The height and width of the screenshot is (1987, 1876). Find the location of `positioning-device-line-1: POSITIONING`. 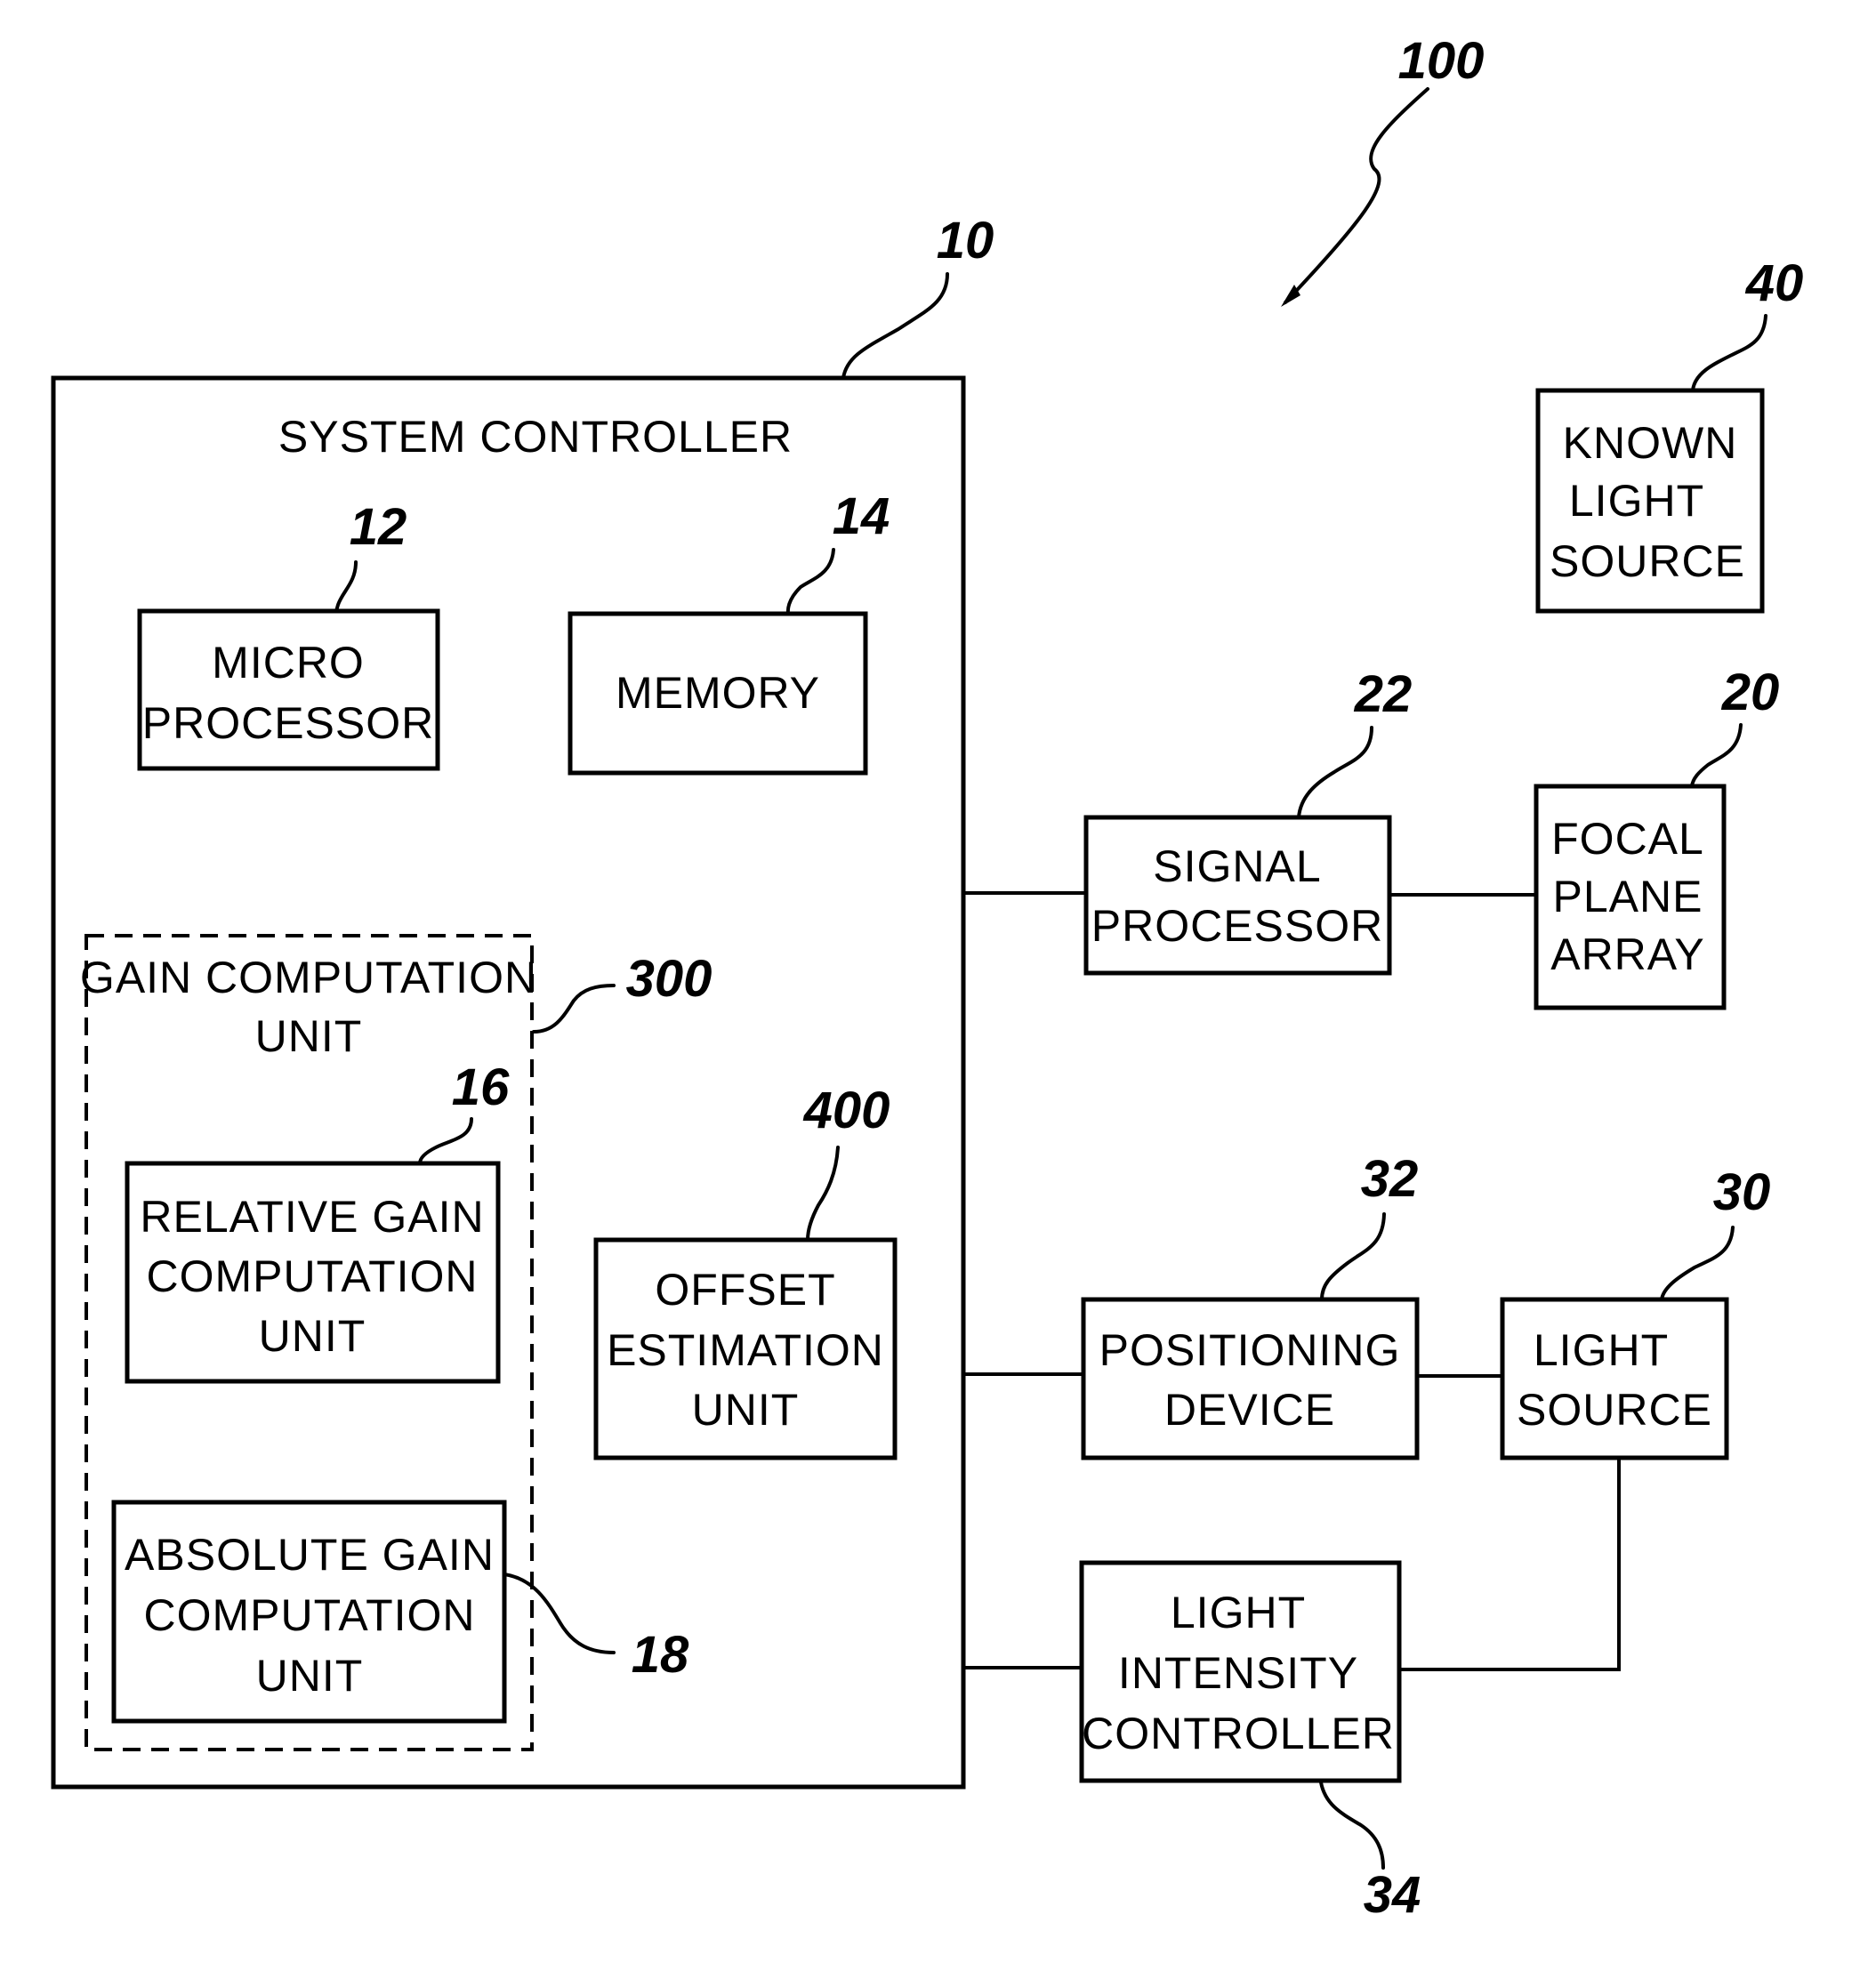

positioning-device-line-1: POSITIONING is located at coordinates (1250, 1350).